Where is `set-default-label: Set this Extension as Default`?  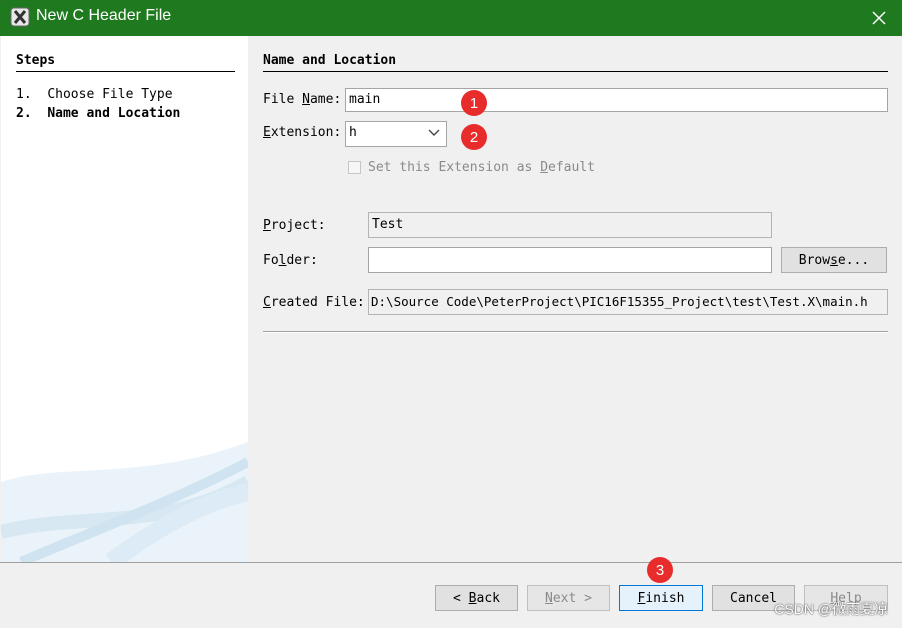
set-default-label: Set this Extension as Default is located at coordinates (481, 167).